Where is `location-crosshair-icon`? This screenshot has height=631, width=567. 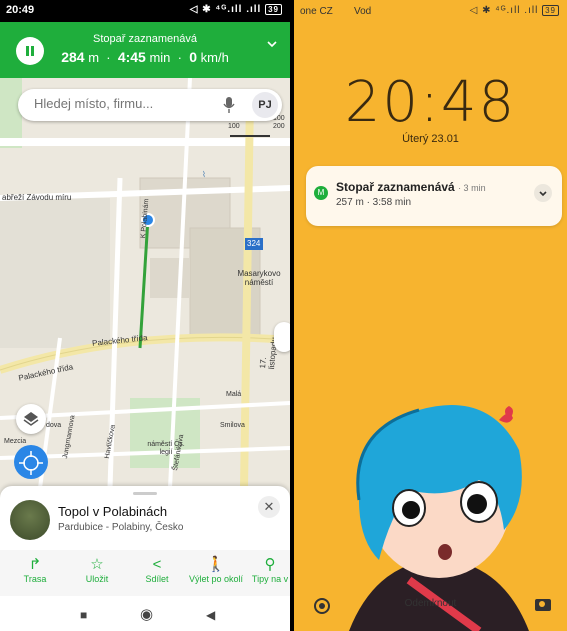 location-crosshair-icon is located at coordinates (31, 463).